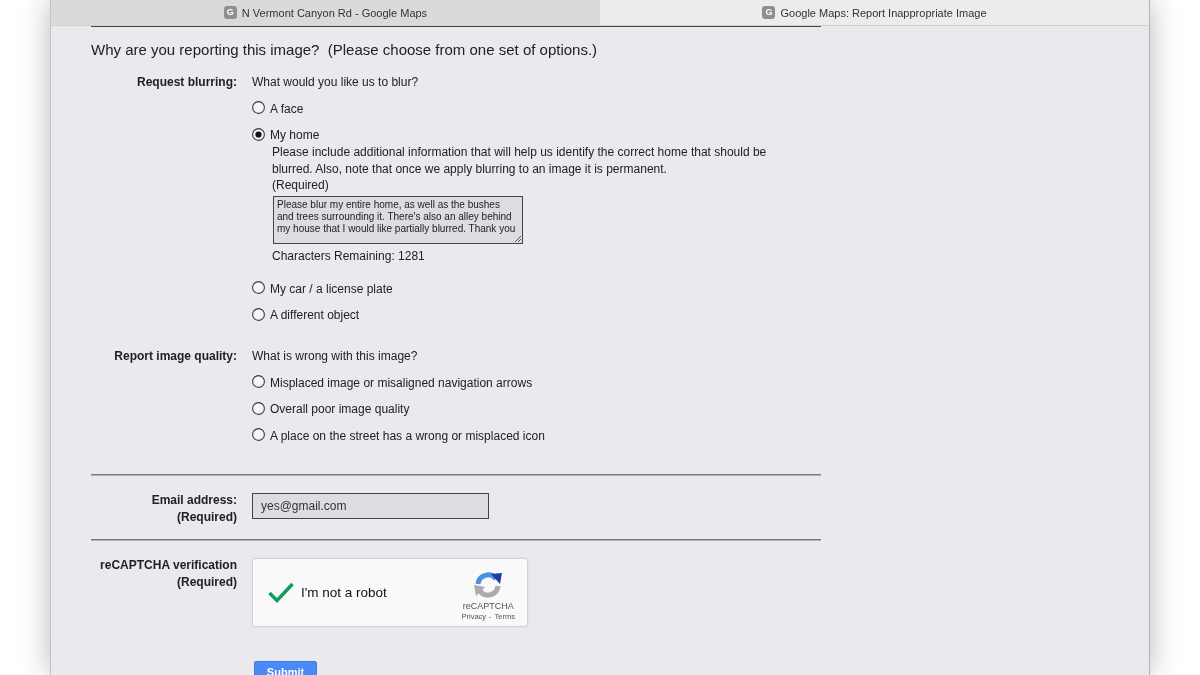 Image resolution: width=1200 pixels, height=675 pixels. Describe the element at coordinates (398, 220) in the screenshot. I see `comment-field: Please blur my entire home, as well as the bushes and trees surrounding it. There's also an alley behind my house that I would like partially blurred. Thank you` at that location.